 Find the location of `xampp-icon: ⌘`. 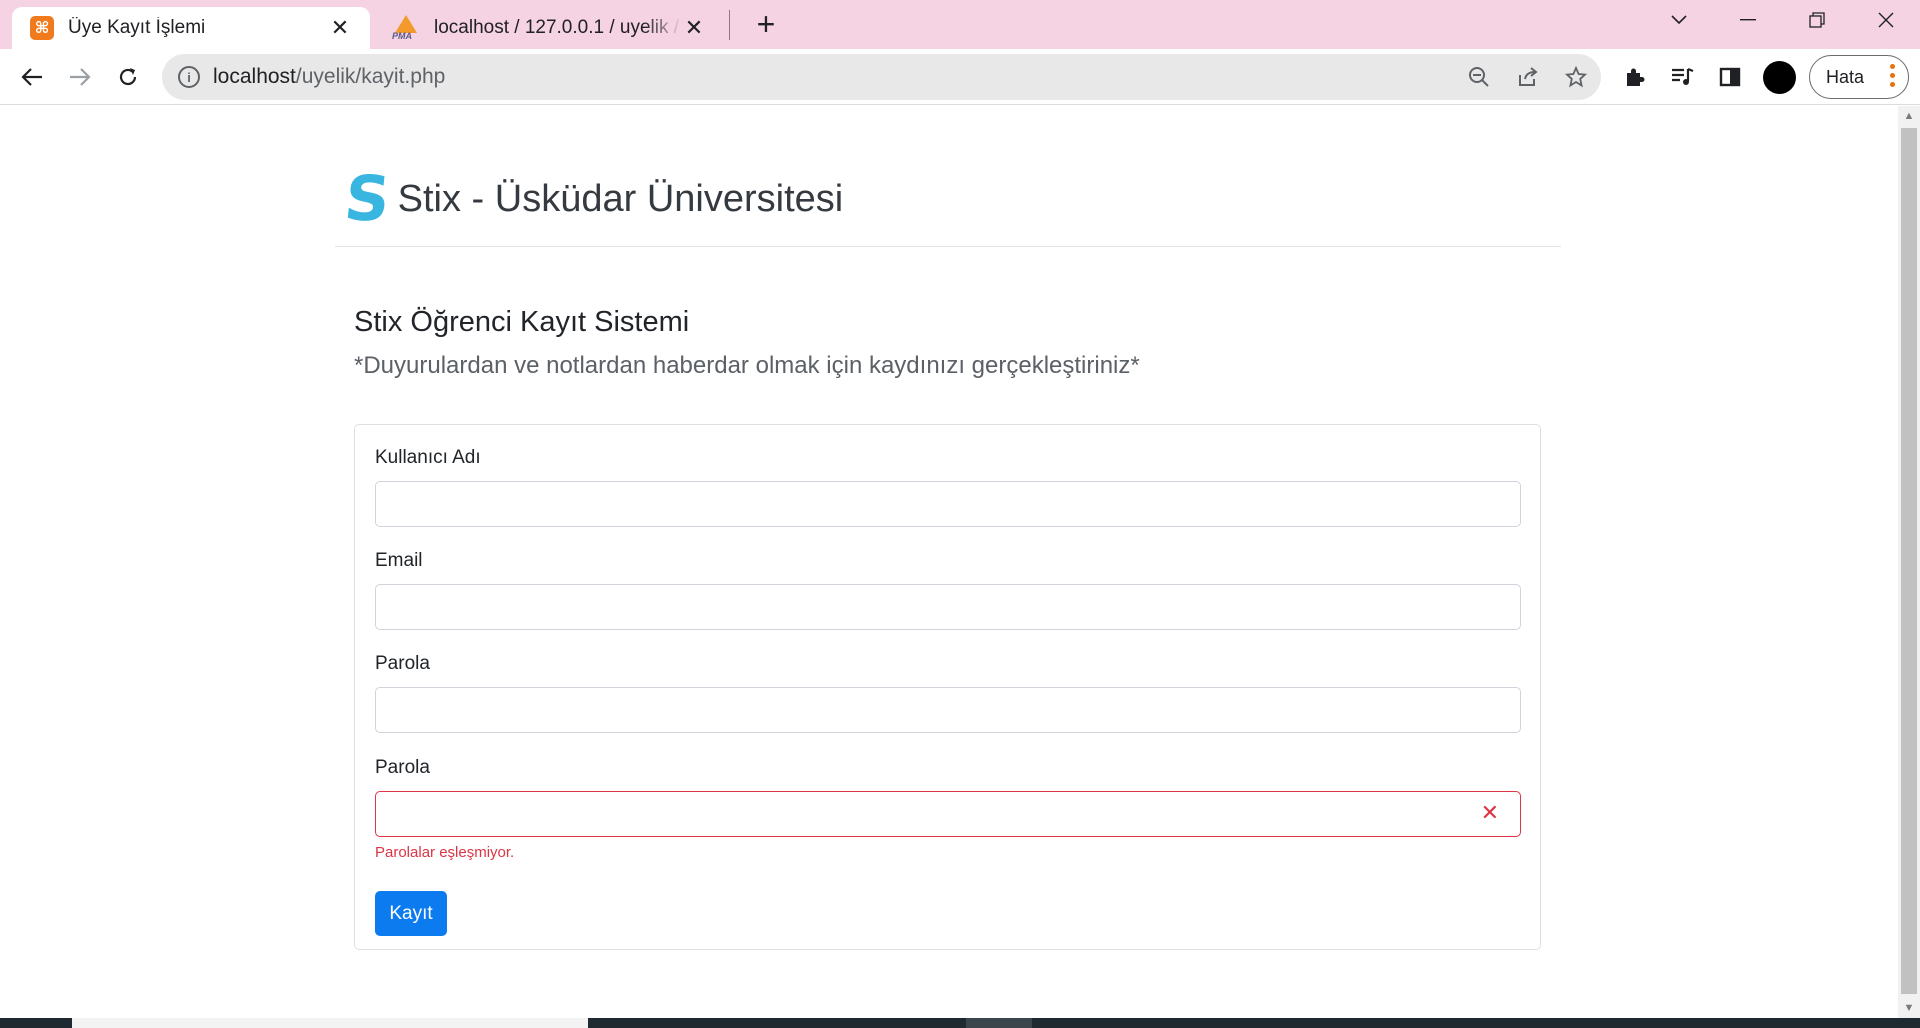

xampp-icon: ⌘ is located at coordinates (42, 28).